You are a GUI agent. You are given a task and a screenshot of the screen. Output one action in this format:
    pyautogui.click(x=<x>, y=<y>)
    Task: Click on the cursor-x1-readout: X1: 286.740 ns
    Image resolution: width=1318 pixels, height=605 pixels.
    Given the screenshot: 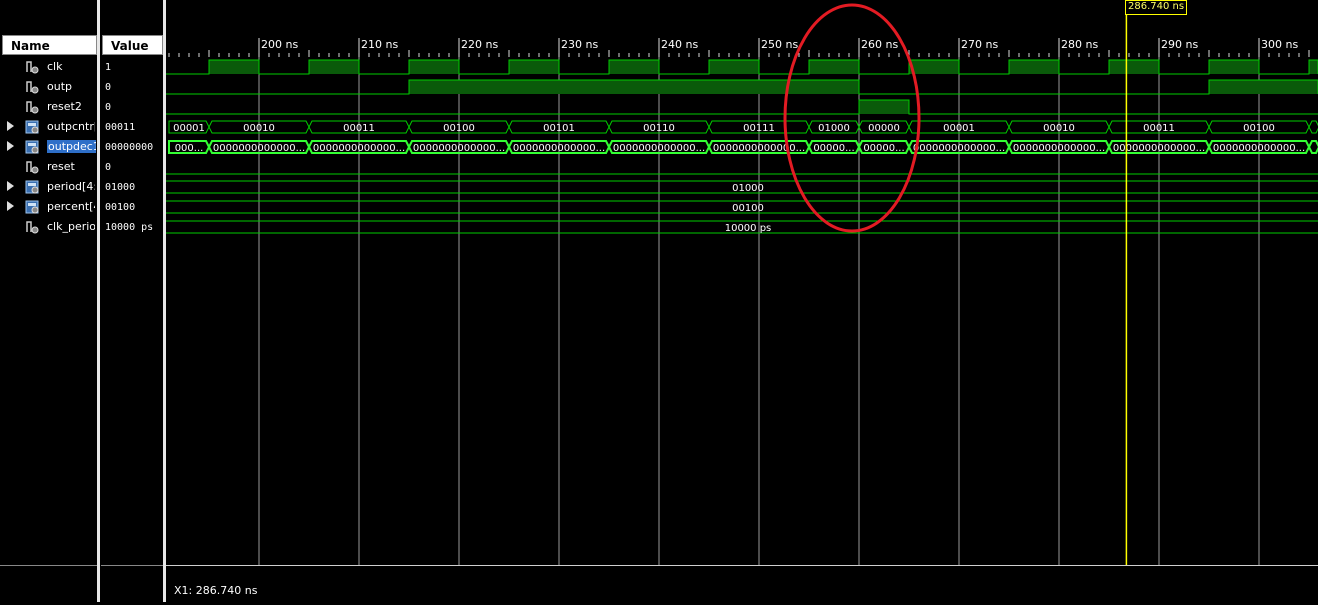 What is the action you would take?
    pyautogui.click(x=216, y=590)
    